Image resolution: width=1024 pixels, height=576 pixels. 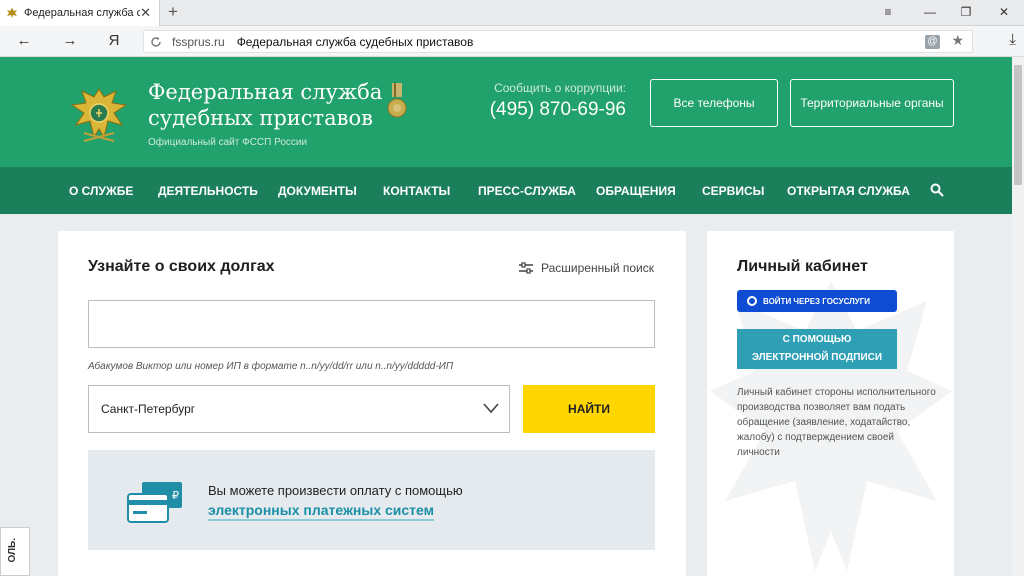 I want to click on territorial-bodies-button: Территориальные органы, so click(x=872, y=103).